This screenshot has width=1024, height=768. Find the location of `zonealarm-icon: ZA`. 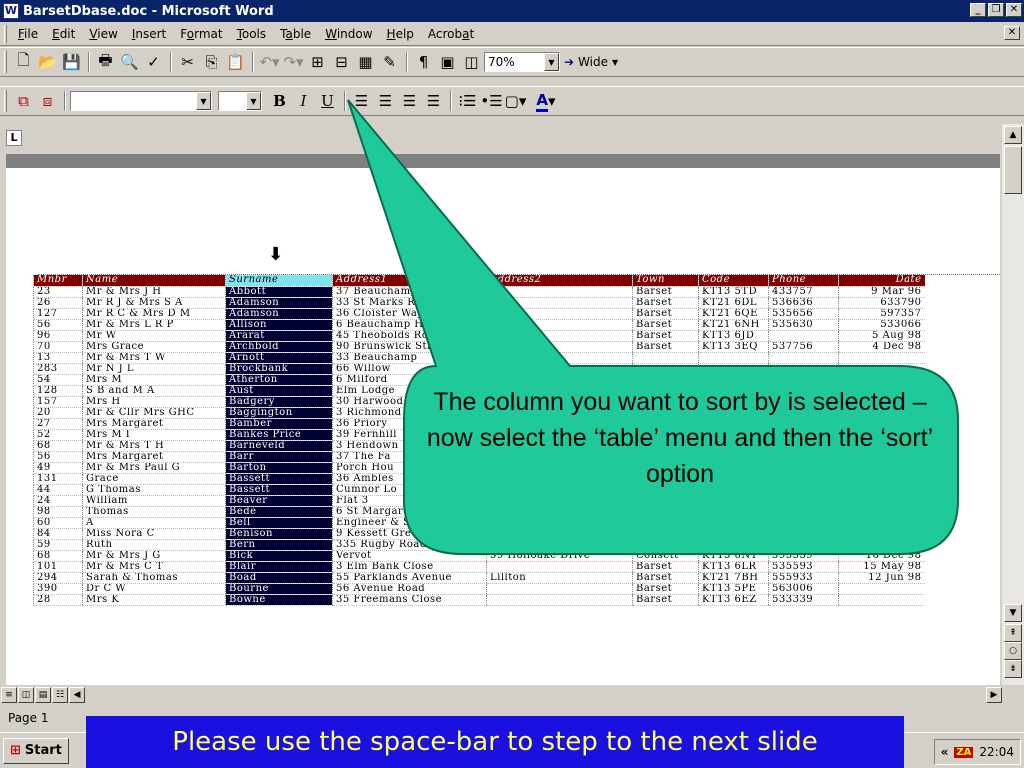

zonealarm-icon: ZA is located at coordinates (964, 752).